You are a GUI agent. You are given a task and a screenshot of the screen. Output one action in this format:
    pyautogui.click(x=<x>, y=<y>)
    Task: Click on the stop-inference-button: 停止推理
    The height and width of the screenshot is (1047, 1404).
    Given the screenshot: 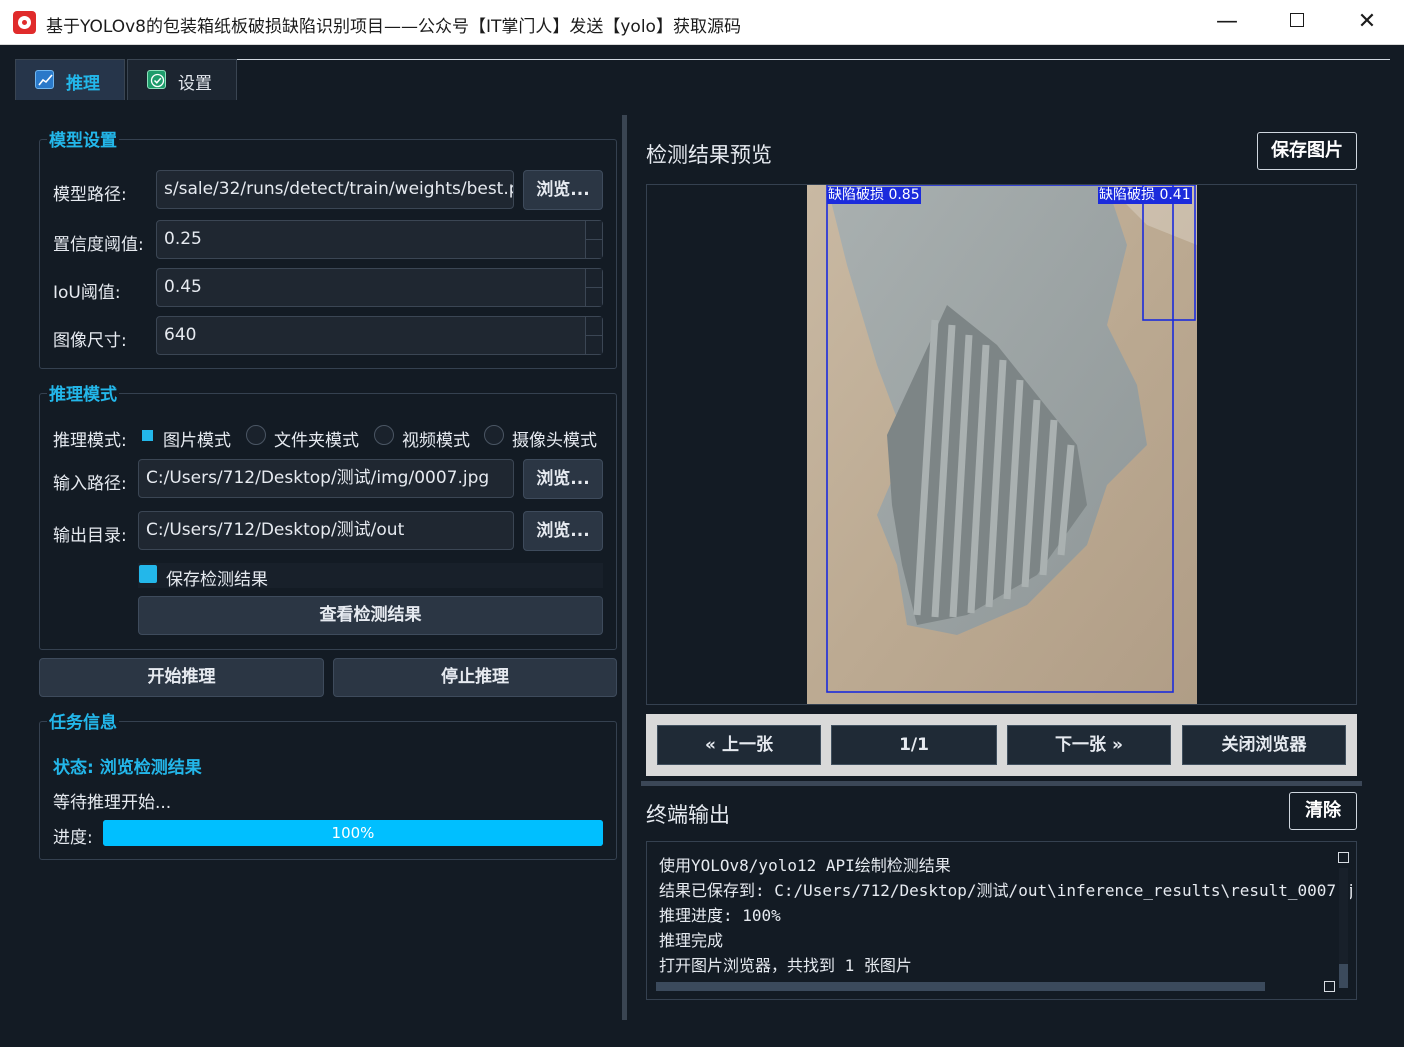 What is the action you would take?
    pyautogui.click(x=475, y=677)
    